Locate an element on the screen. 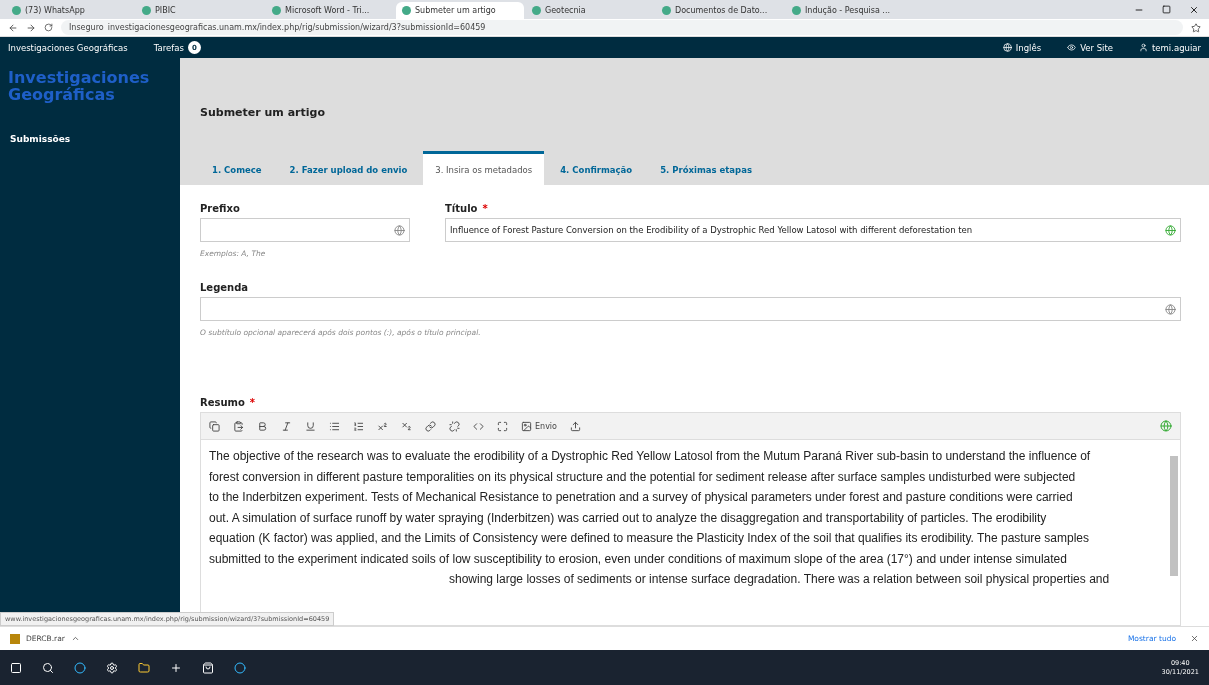 This screenshot has width=1209, height=685. unlink-icon is located at coordinates (454, 426).